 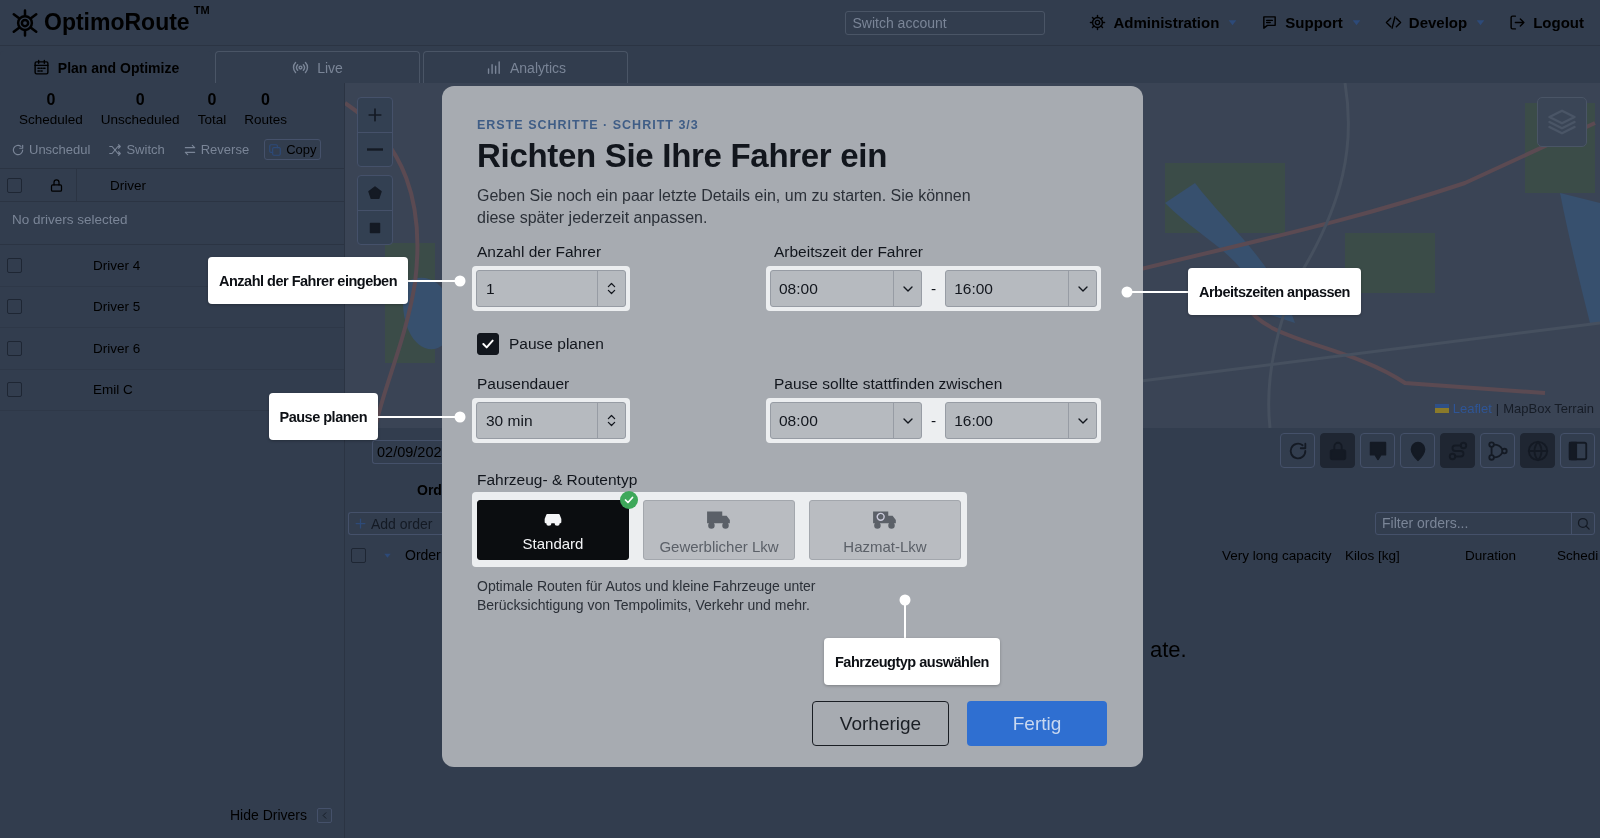 I want to click on driver-name: Emil C, so click(x=113, y=390).